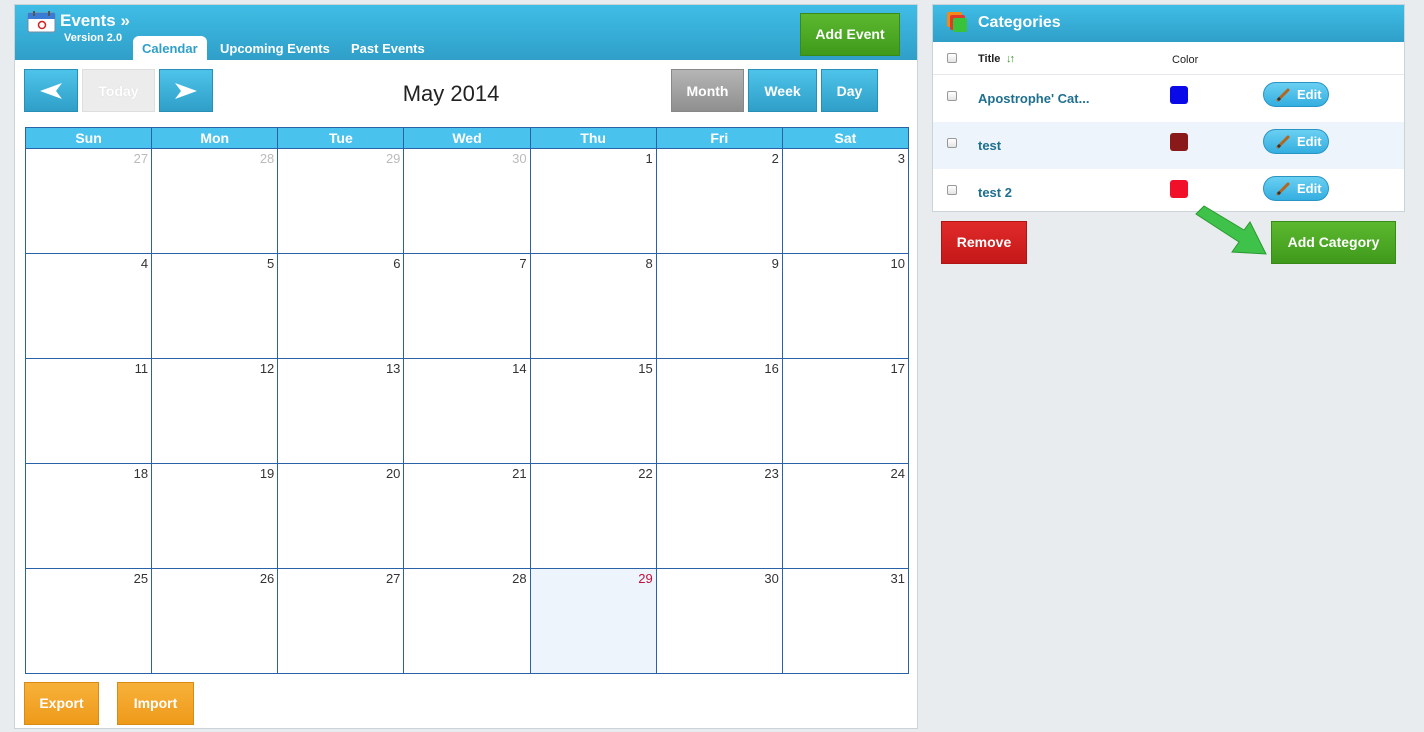 This screenshot has height=732, width=1424. I want to click on app-version: Version 2.0, so click(93, 38).